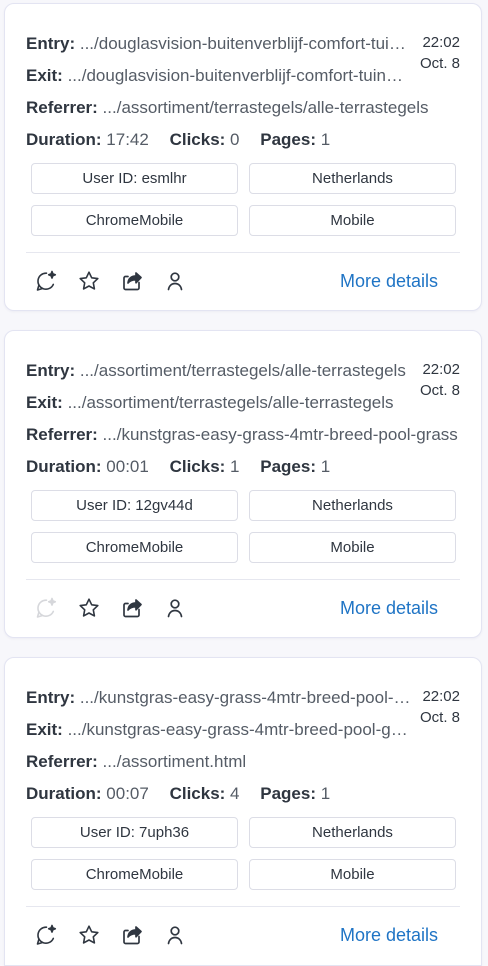  What do you see at coordinates (242, 467) in the screenshot?
I see `stats-line: Duration: 00:01 Clicks: 1 Pages: 1` at bounding box center [242, 467].